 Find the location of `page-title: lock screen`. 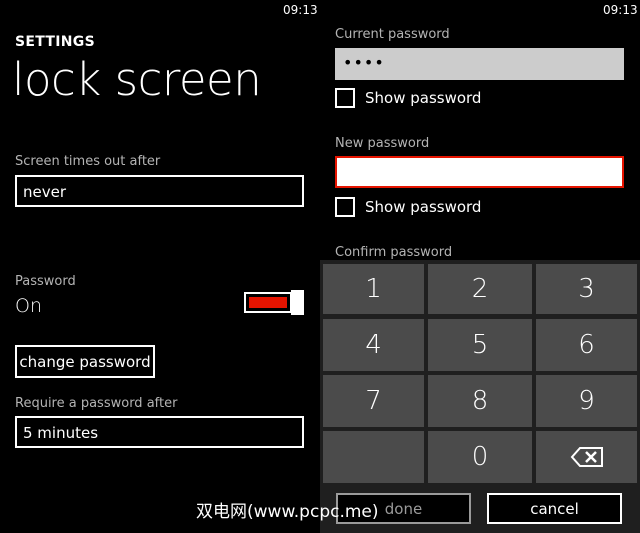

page-title: lock screen is located at coordinates (137, 79).